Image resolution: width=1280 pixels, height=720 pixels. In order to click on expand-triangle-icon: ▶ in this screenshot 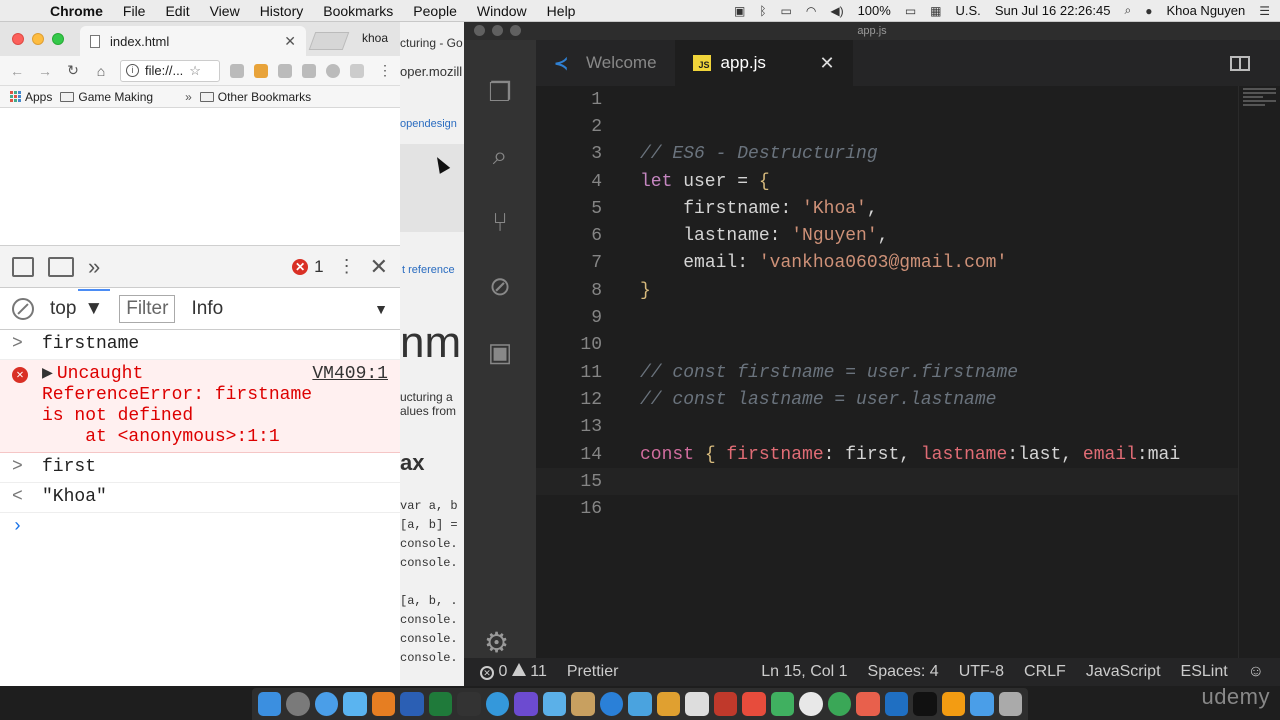, I will do `click(47, 374)`.